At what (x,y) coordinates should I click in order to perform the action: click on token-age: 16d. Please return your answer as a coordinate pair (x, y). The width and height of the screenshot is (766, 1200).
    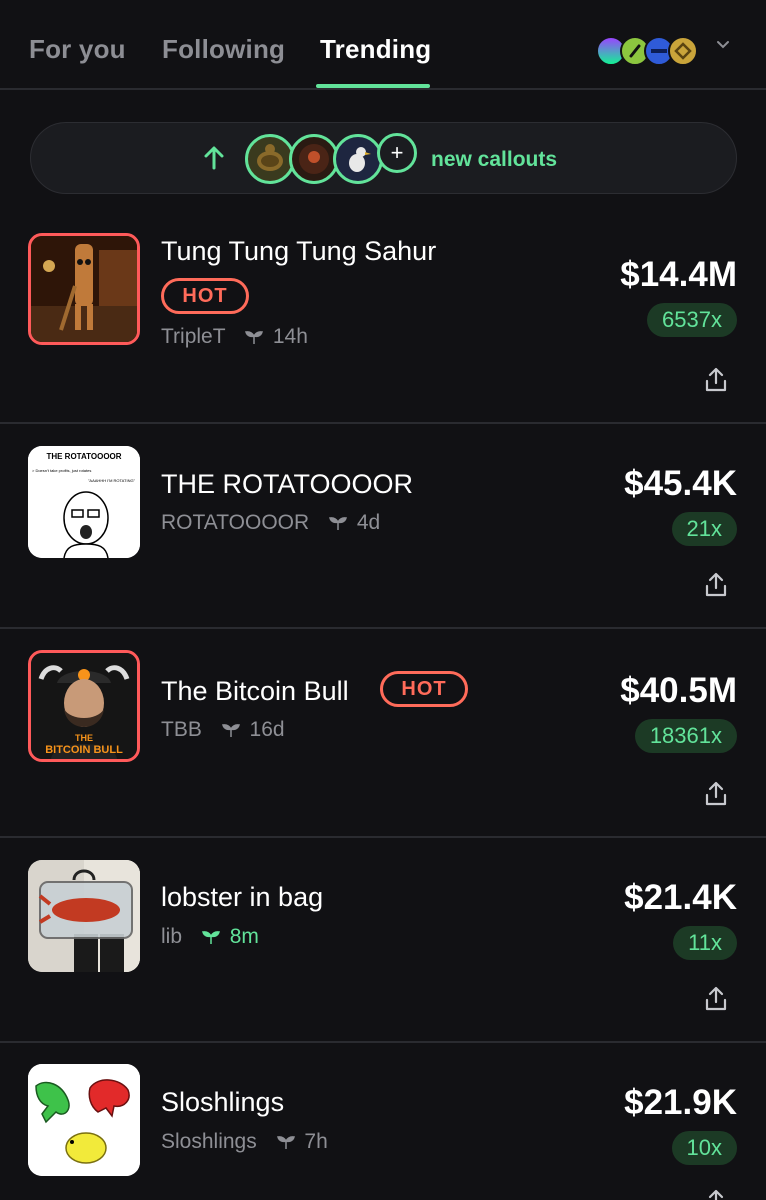
    Looking at the image, I should click on (267, 729).